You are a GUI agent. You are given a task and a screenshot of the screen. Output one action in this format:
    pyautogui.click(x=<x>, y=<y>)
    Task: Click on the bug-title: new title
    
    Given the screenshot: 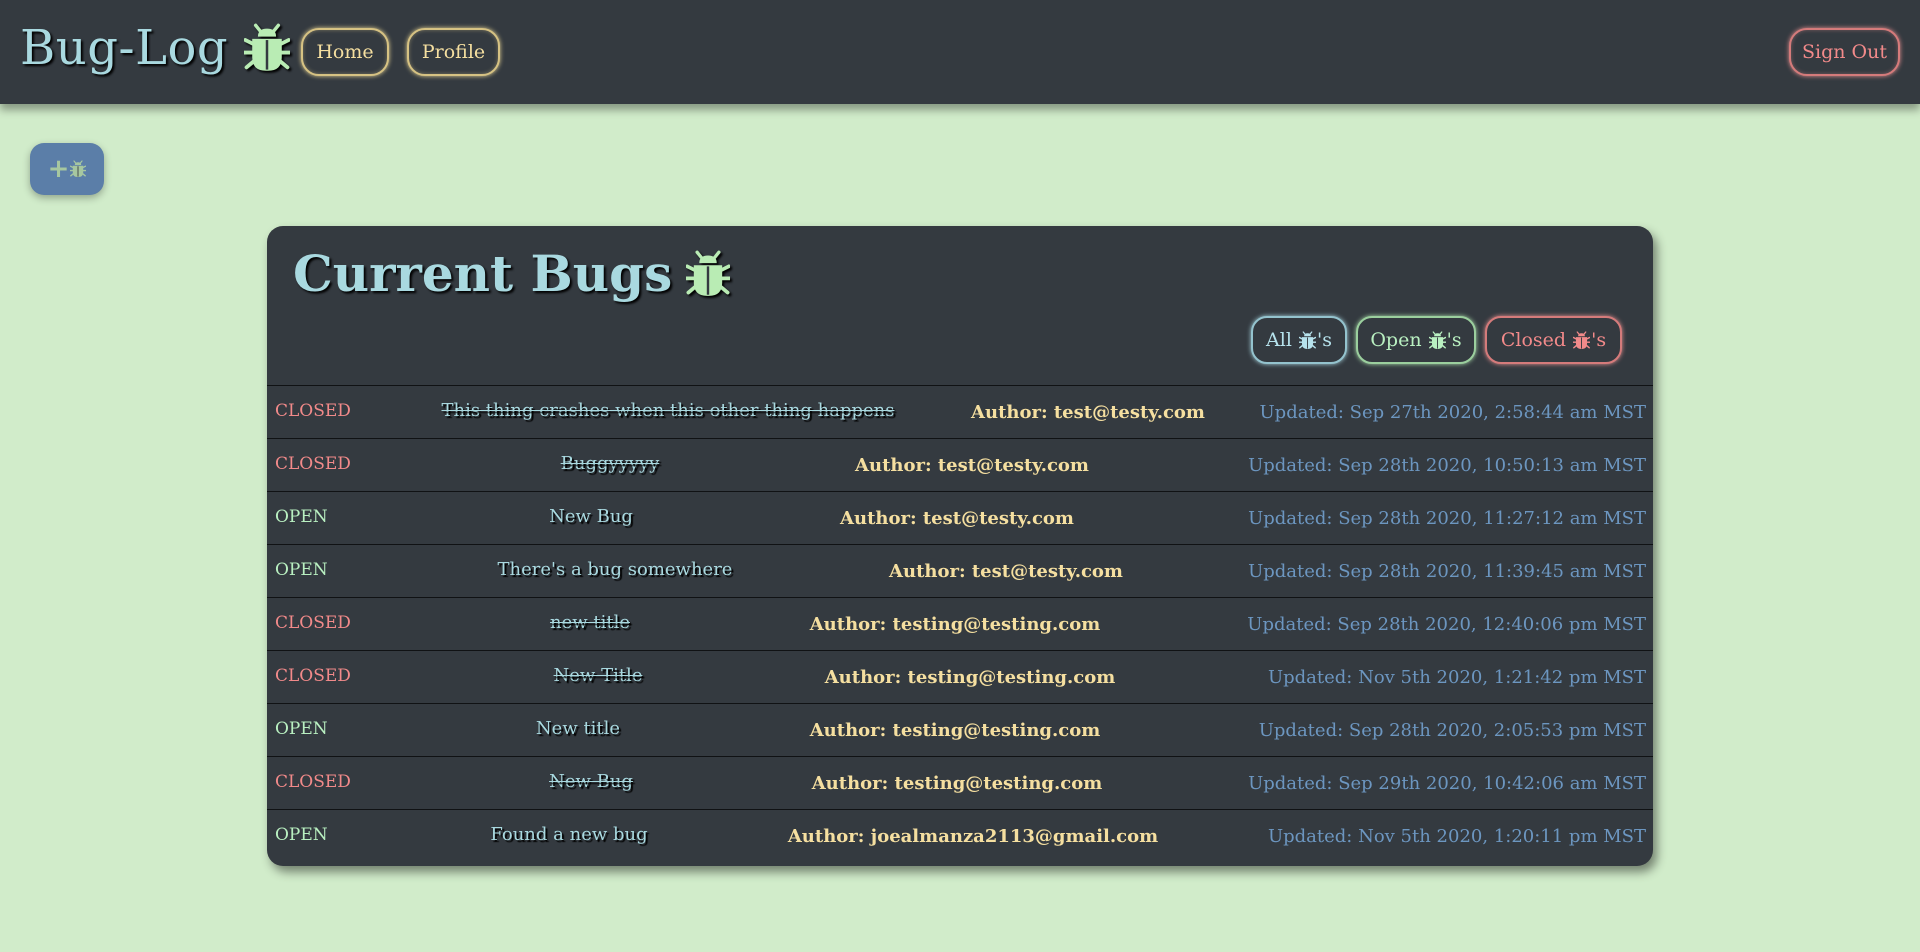 What is the action you would take?
    pyautogui.click(x=590, y=622)
    